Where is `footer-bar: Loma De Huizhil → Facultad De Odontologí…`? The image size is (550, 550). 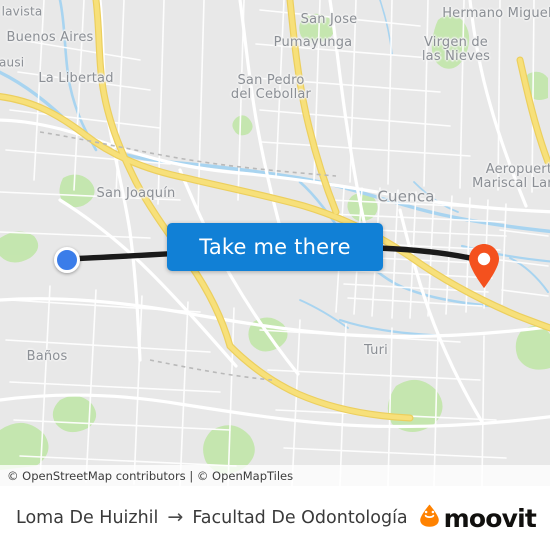 footer-bar: Loma De Huizhil → Facultad De Odontologí… is located at coordinates (275, 518).